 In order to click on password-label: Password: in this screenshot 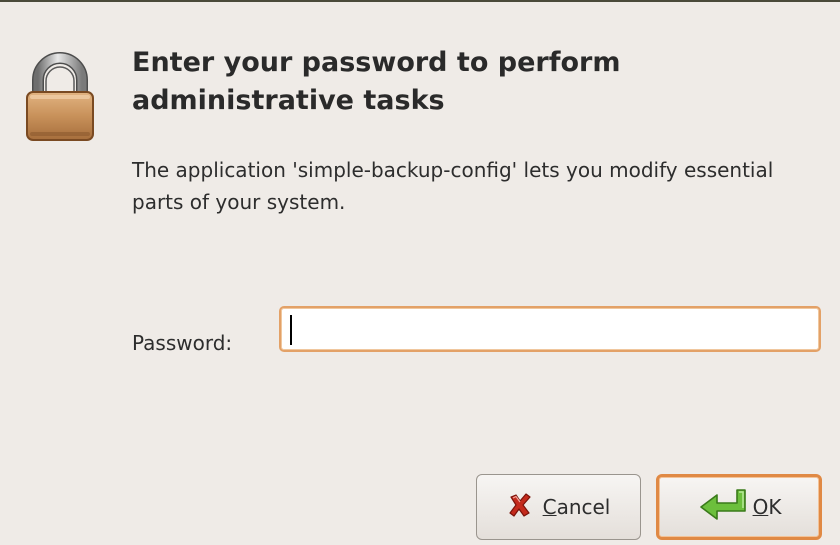, I will do `click(182, 343)`.